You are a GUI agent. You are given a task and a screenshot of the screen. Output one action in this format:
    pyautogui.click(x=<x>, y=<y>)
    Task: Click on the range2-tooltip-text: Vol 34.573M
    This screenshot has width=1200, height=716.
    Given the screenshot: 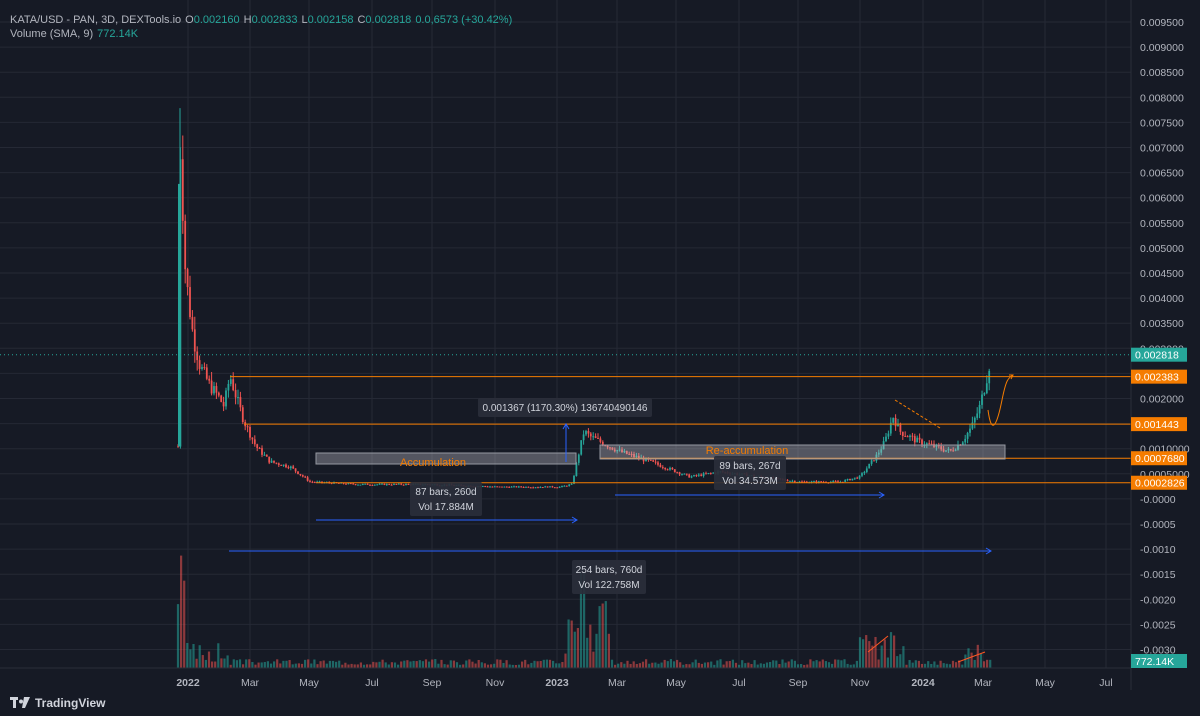 What is the action you would take?
    pyautogui.click(x=750, y=481)
    